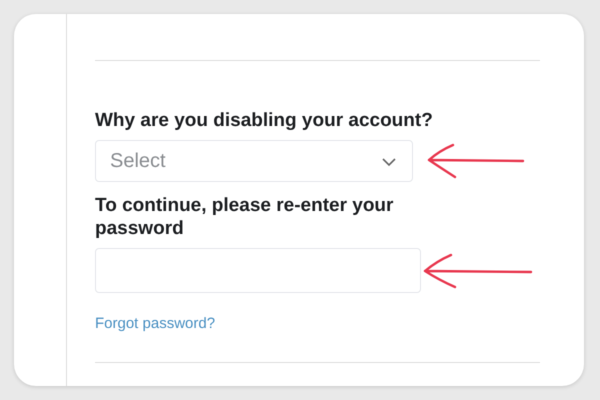 The width and height of the screenshot is (600, 400). Describe the element at coordinates (389, 162) in the screenshot. I see `chevron-down-icon` at that location.